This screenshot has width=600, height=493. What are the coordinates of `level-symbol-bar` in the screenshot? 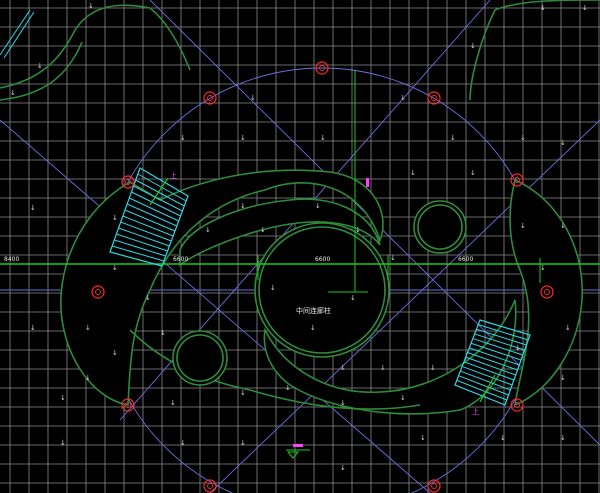 It's located at (298, 445).